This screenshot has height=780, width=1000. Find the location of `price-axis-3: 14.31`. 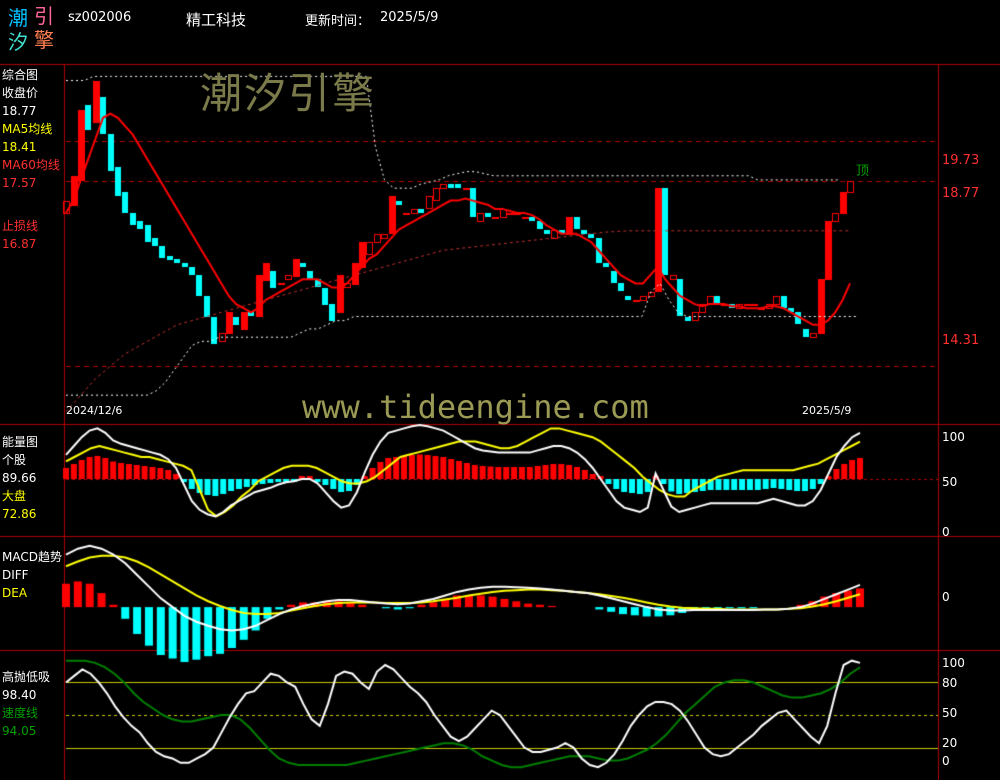

price-axis-3: 14.31 is located at coordinates (961, 340).